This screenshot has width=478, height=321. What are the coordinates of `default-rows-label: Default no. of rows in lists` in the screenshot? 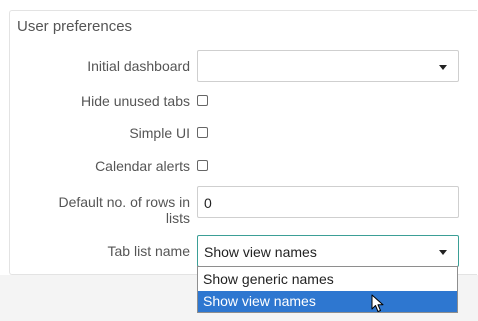 It's located at (105, 210).